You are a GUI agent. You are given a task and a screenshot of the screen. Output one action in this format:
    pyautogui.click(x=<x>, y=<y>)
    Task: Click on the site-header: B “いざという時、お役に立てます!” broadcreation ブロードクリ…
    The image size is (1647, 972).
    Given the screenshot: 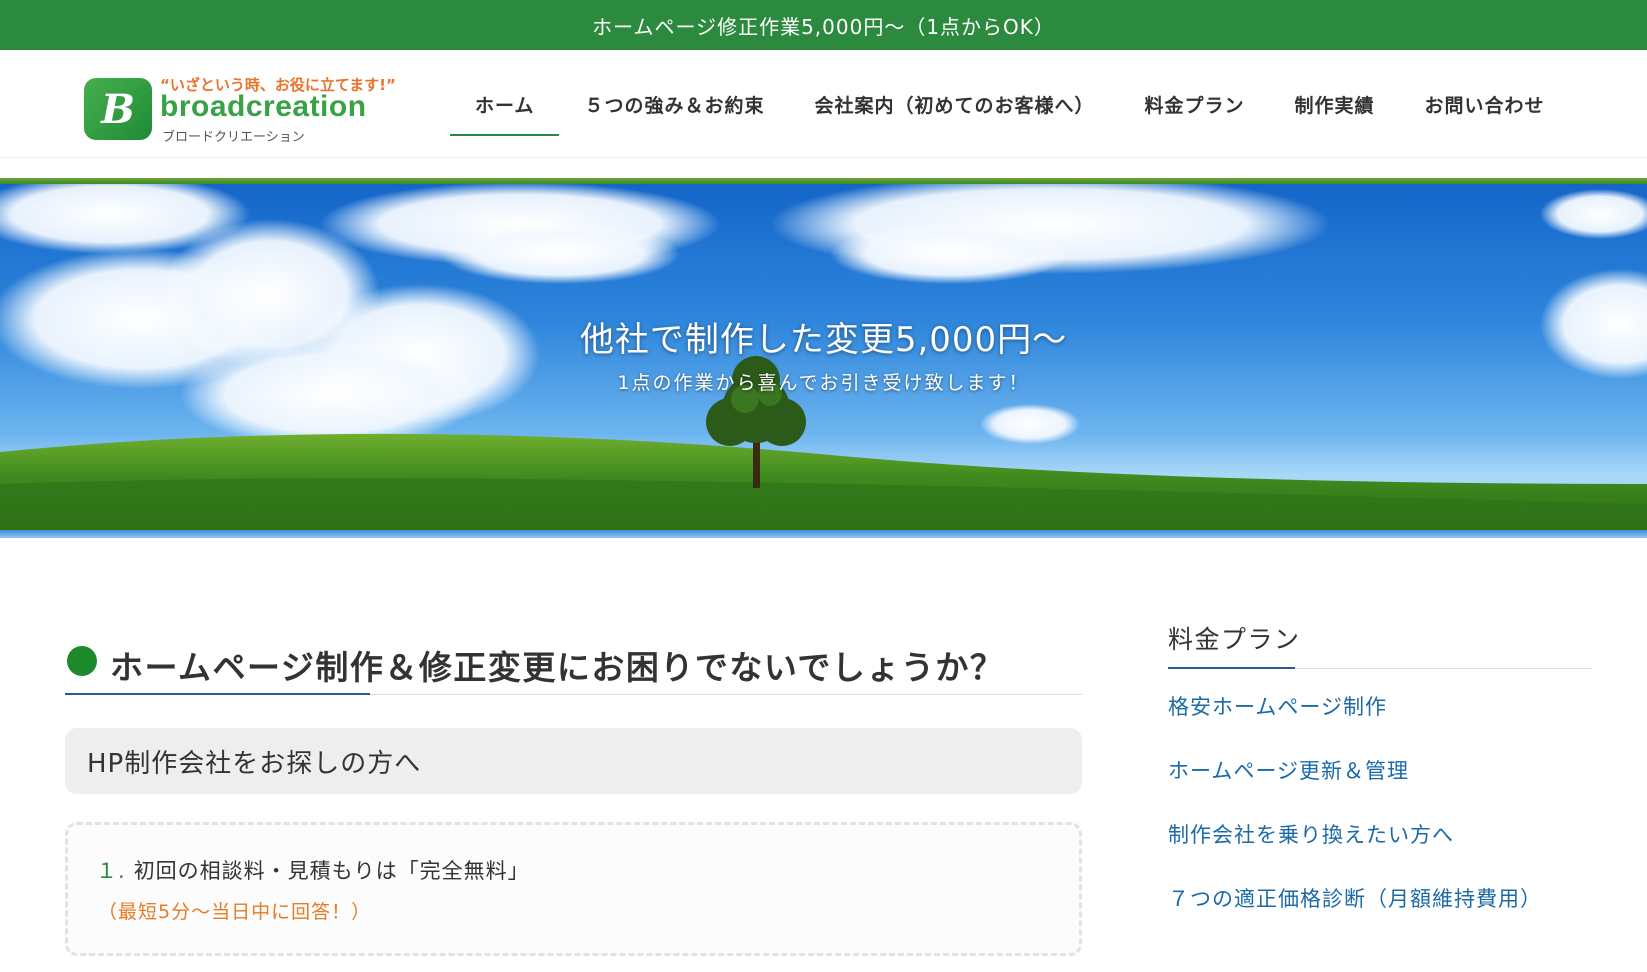 What is the action you would take?
    pyautogui.click(x=823, y=104)
    